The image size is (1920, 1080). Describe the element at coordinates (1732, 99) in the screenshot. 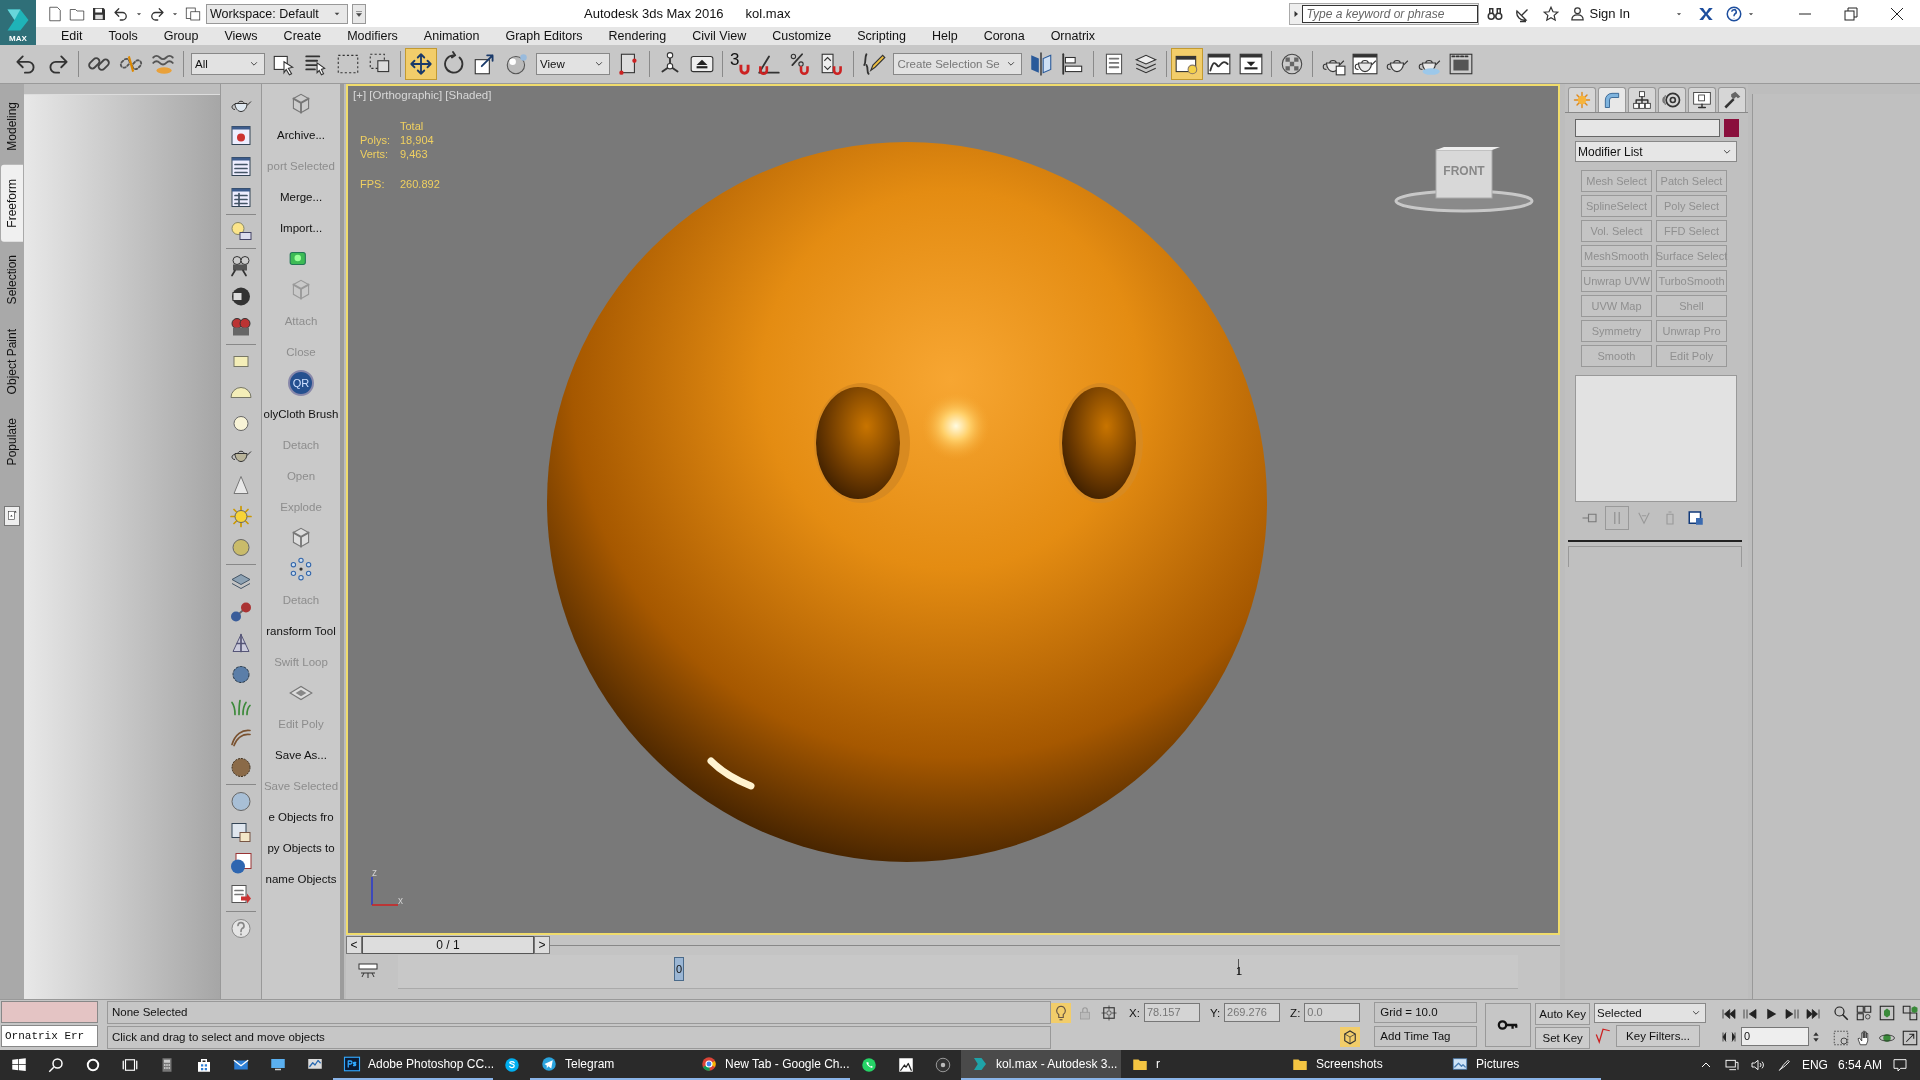

I see `hammer-icon` at that location.